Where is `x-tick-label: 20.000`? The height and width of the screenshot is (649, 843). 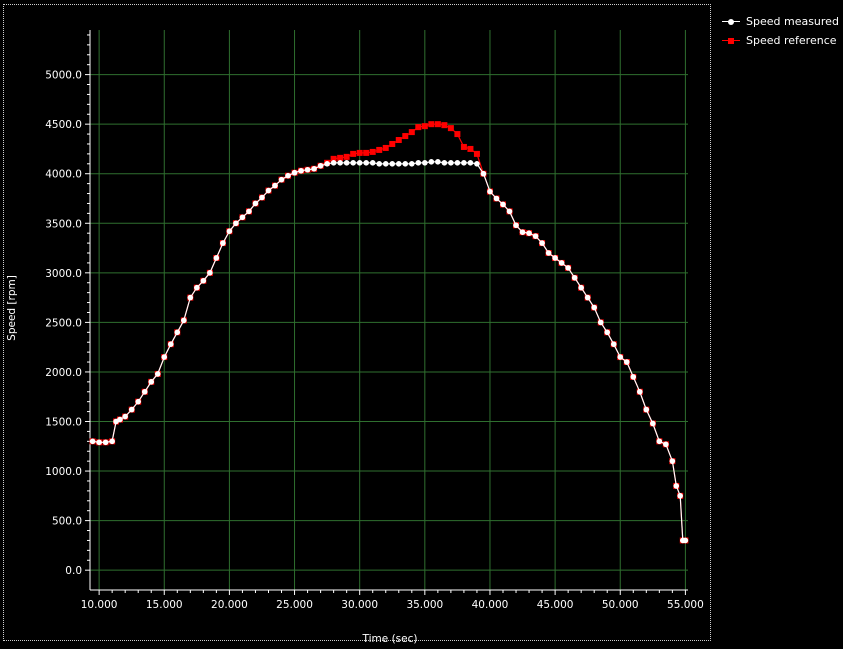 x-tick-label: 20.000 is located at coordinates (229, 605).